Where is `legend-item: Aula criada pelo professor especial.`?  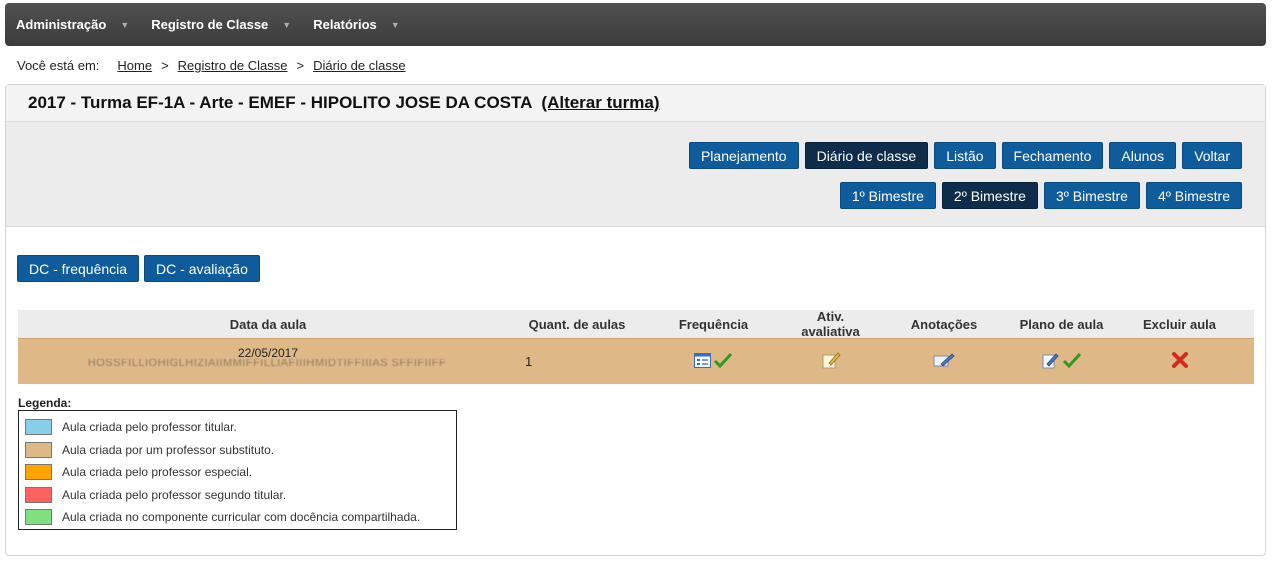
legend-item: Aula criada pelo professor especial. is located at coordinates (237, 472).